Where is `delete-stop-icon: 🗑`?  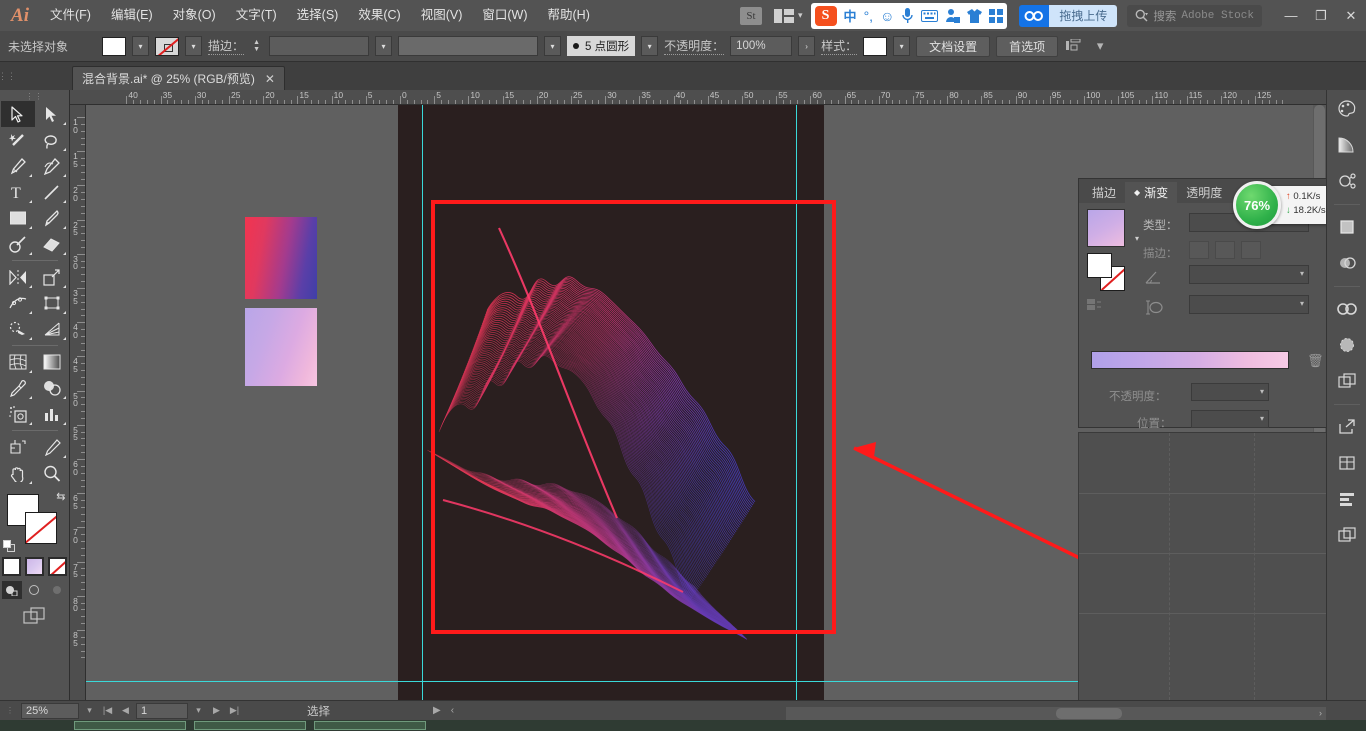
delete-stop-icon: 🗑 is located at coordinates (1315, 361).